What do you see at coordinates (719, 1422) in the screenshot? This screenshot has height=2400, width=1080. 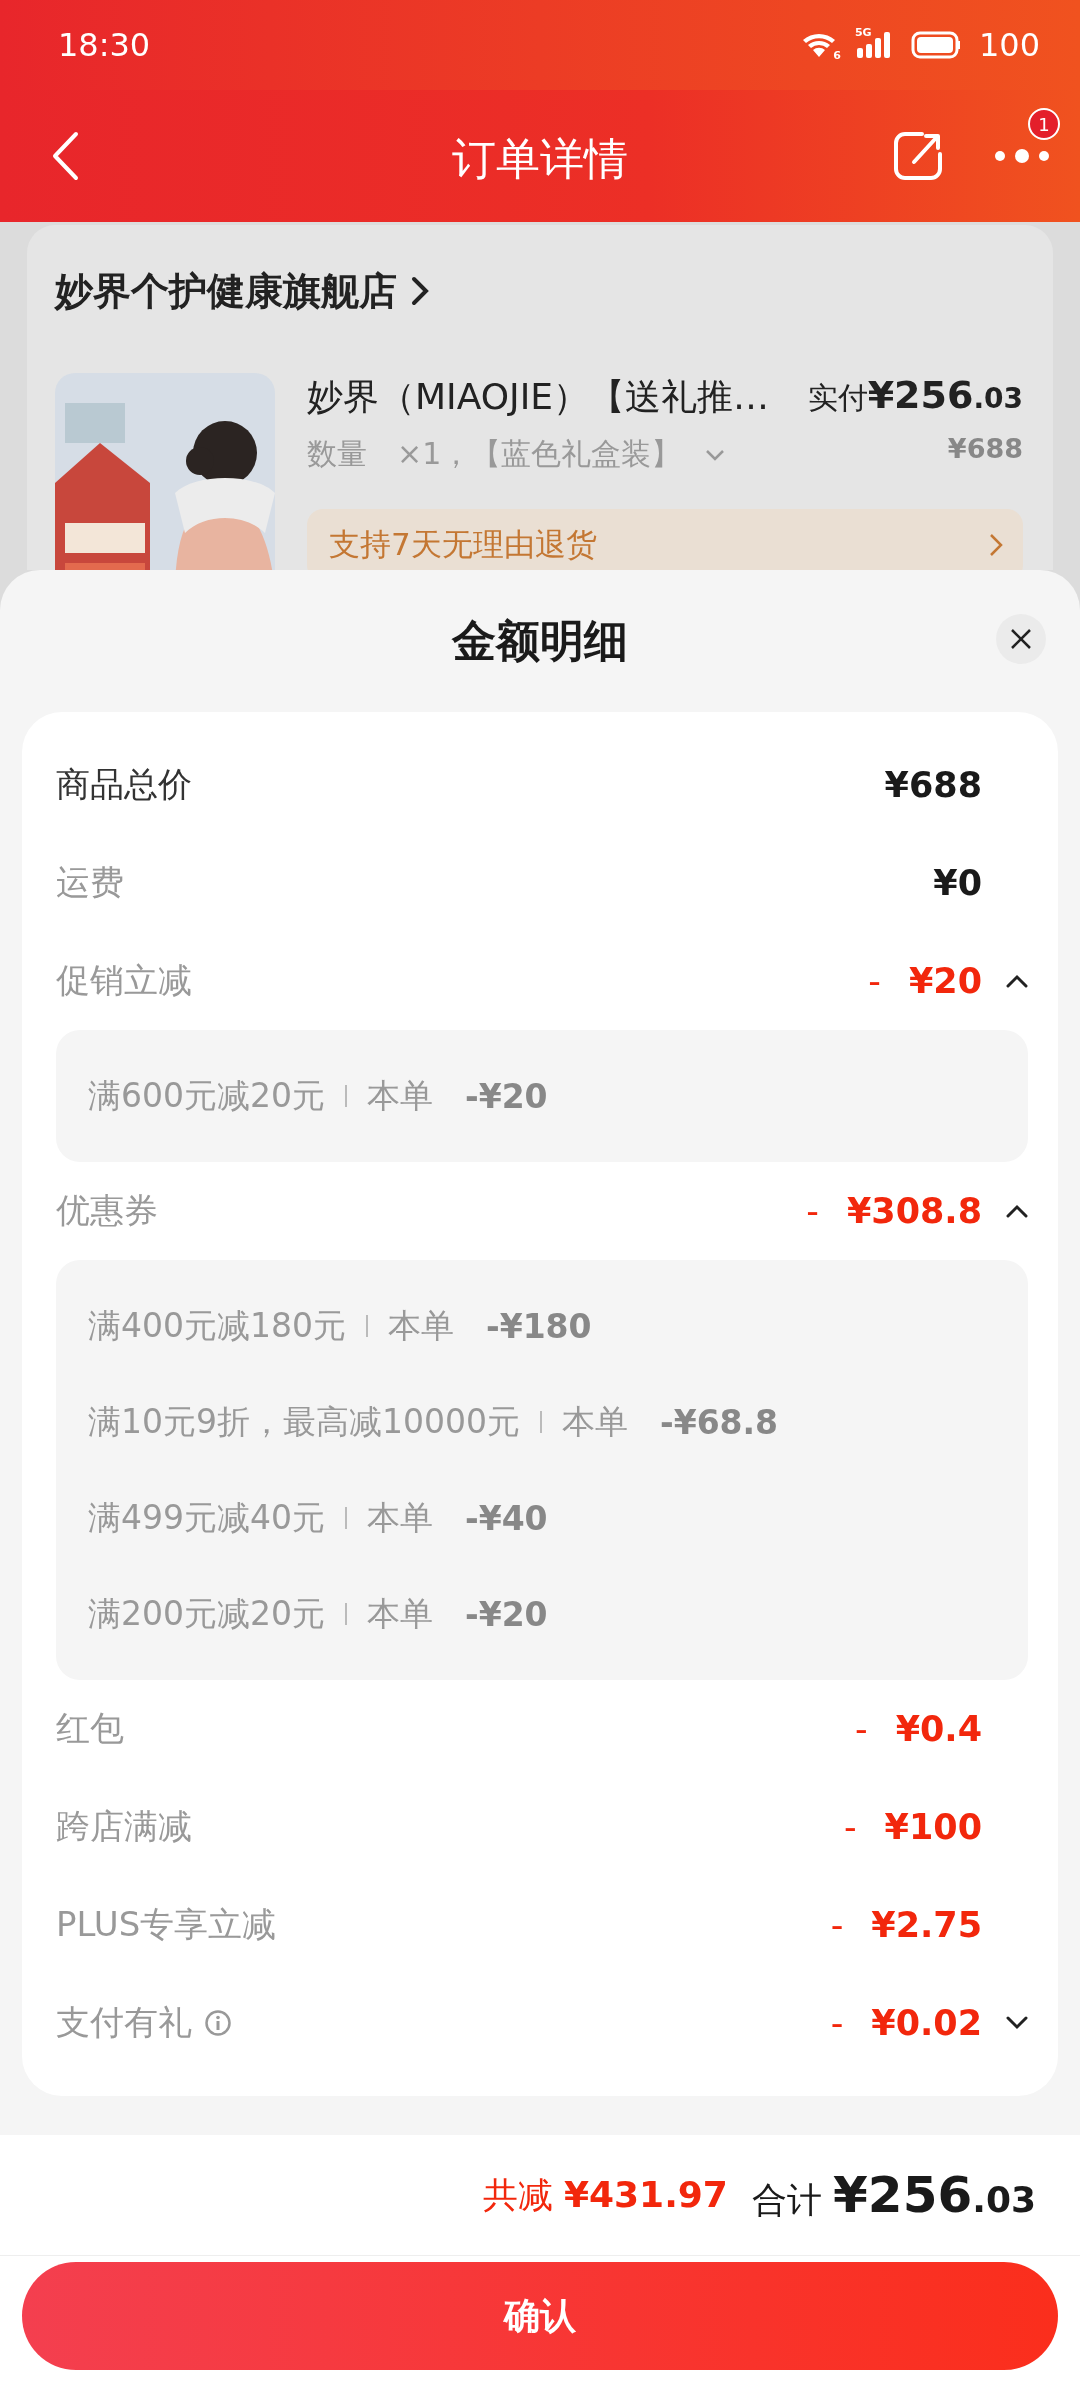 I see `discount-amount: -¥68.8` at bounding box center [719, 1422].